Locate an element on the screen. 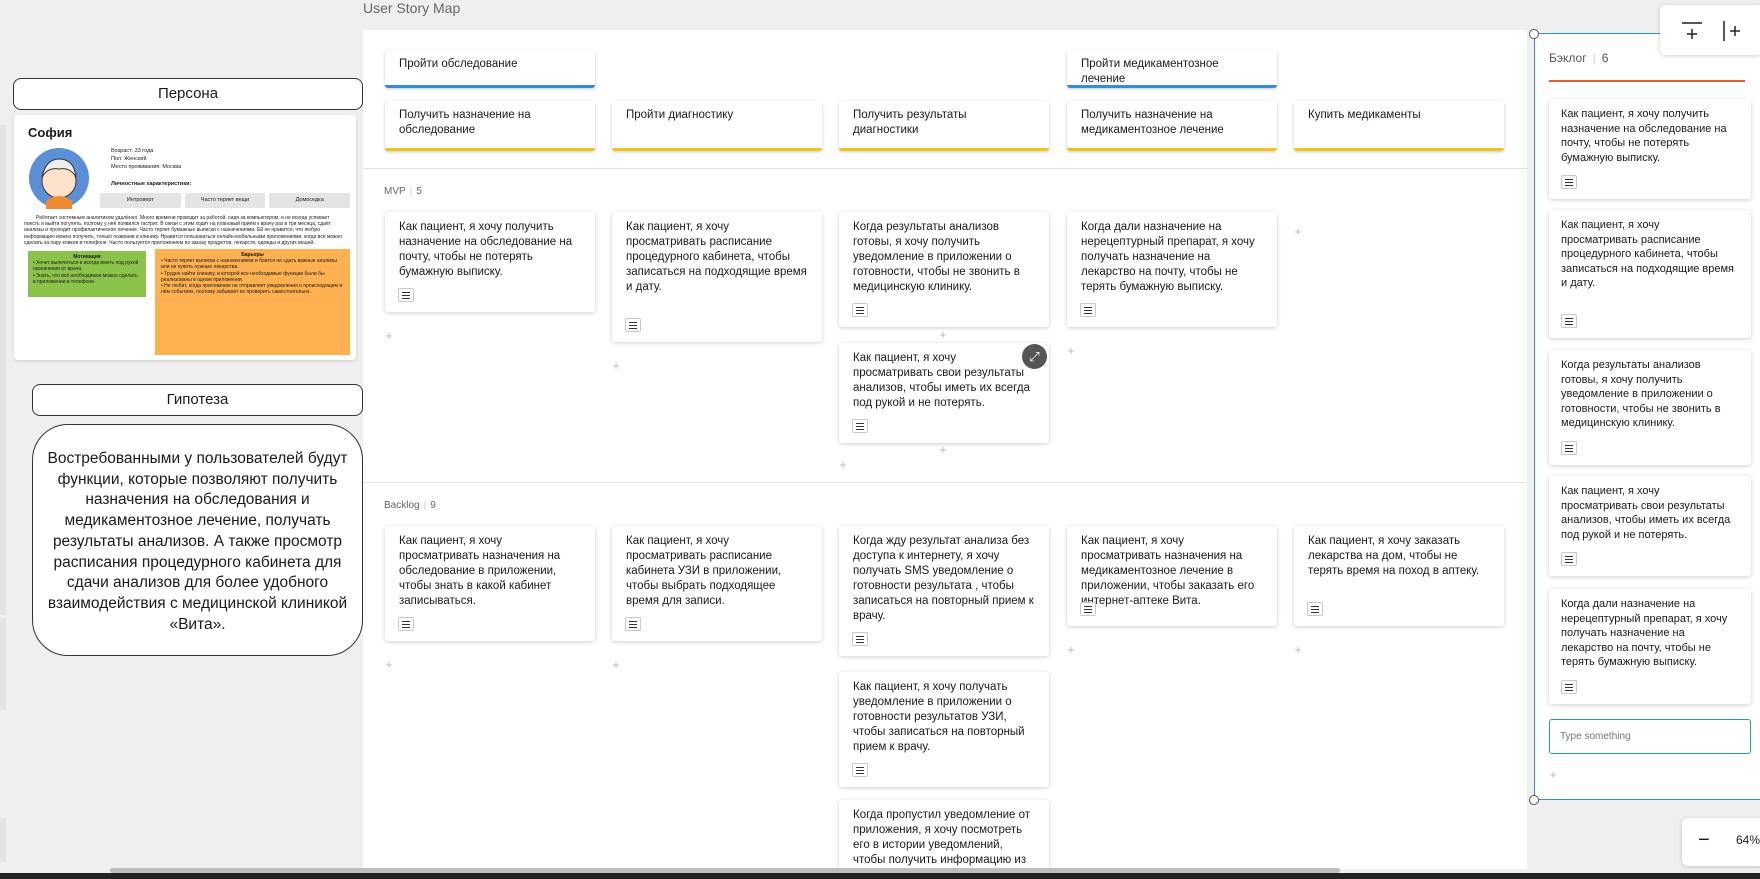  zoom-out-button: − is located at coordinates (1704, 840).